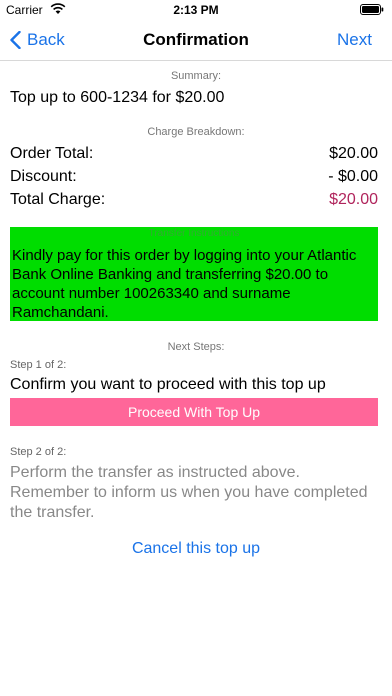 The width and height of the screenshot is (392, 696). Describe the element at coordinates (196, 347) in the screenshot. I see `next-steps-label: Next Steps:` at that location.